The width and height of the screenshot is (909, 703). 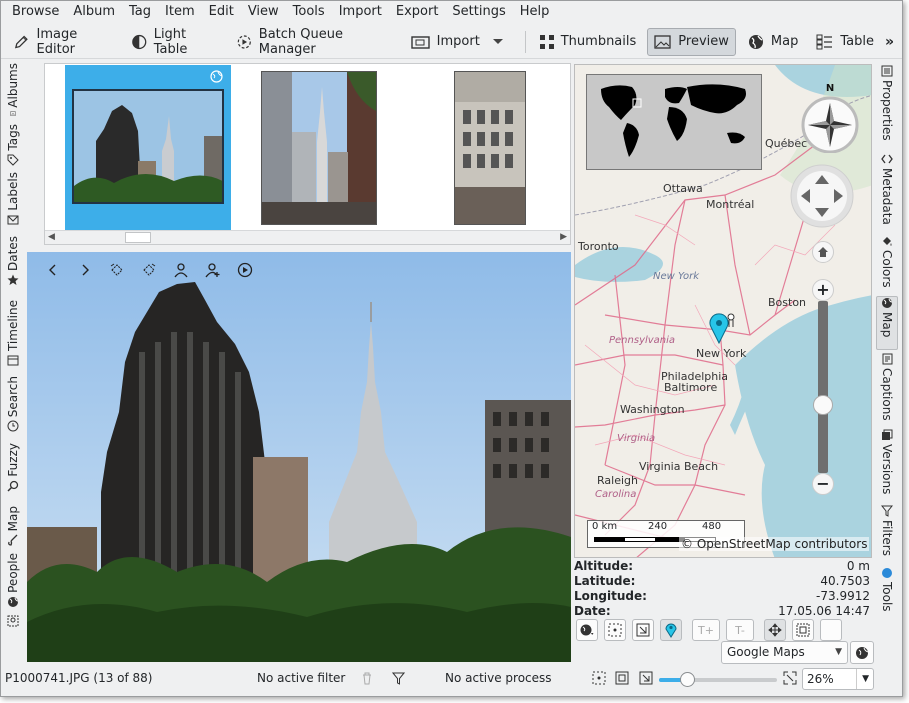 What do you see at coordinates (616, 494) in the screenshot?
I see `map-label-region-carolina: Carolina` at bounding box center [616, 494].